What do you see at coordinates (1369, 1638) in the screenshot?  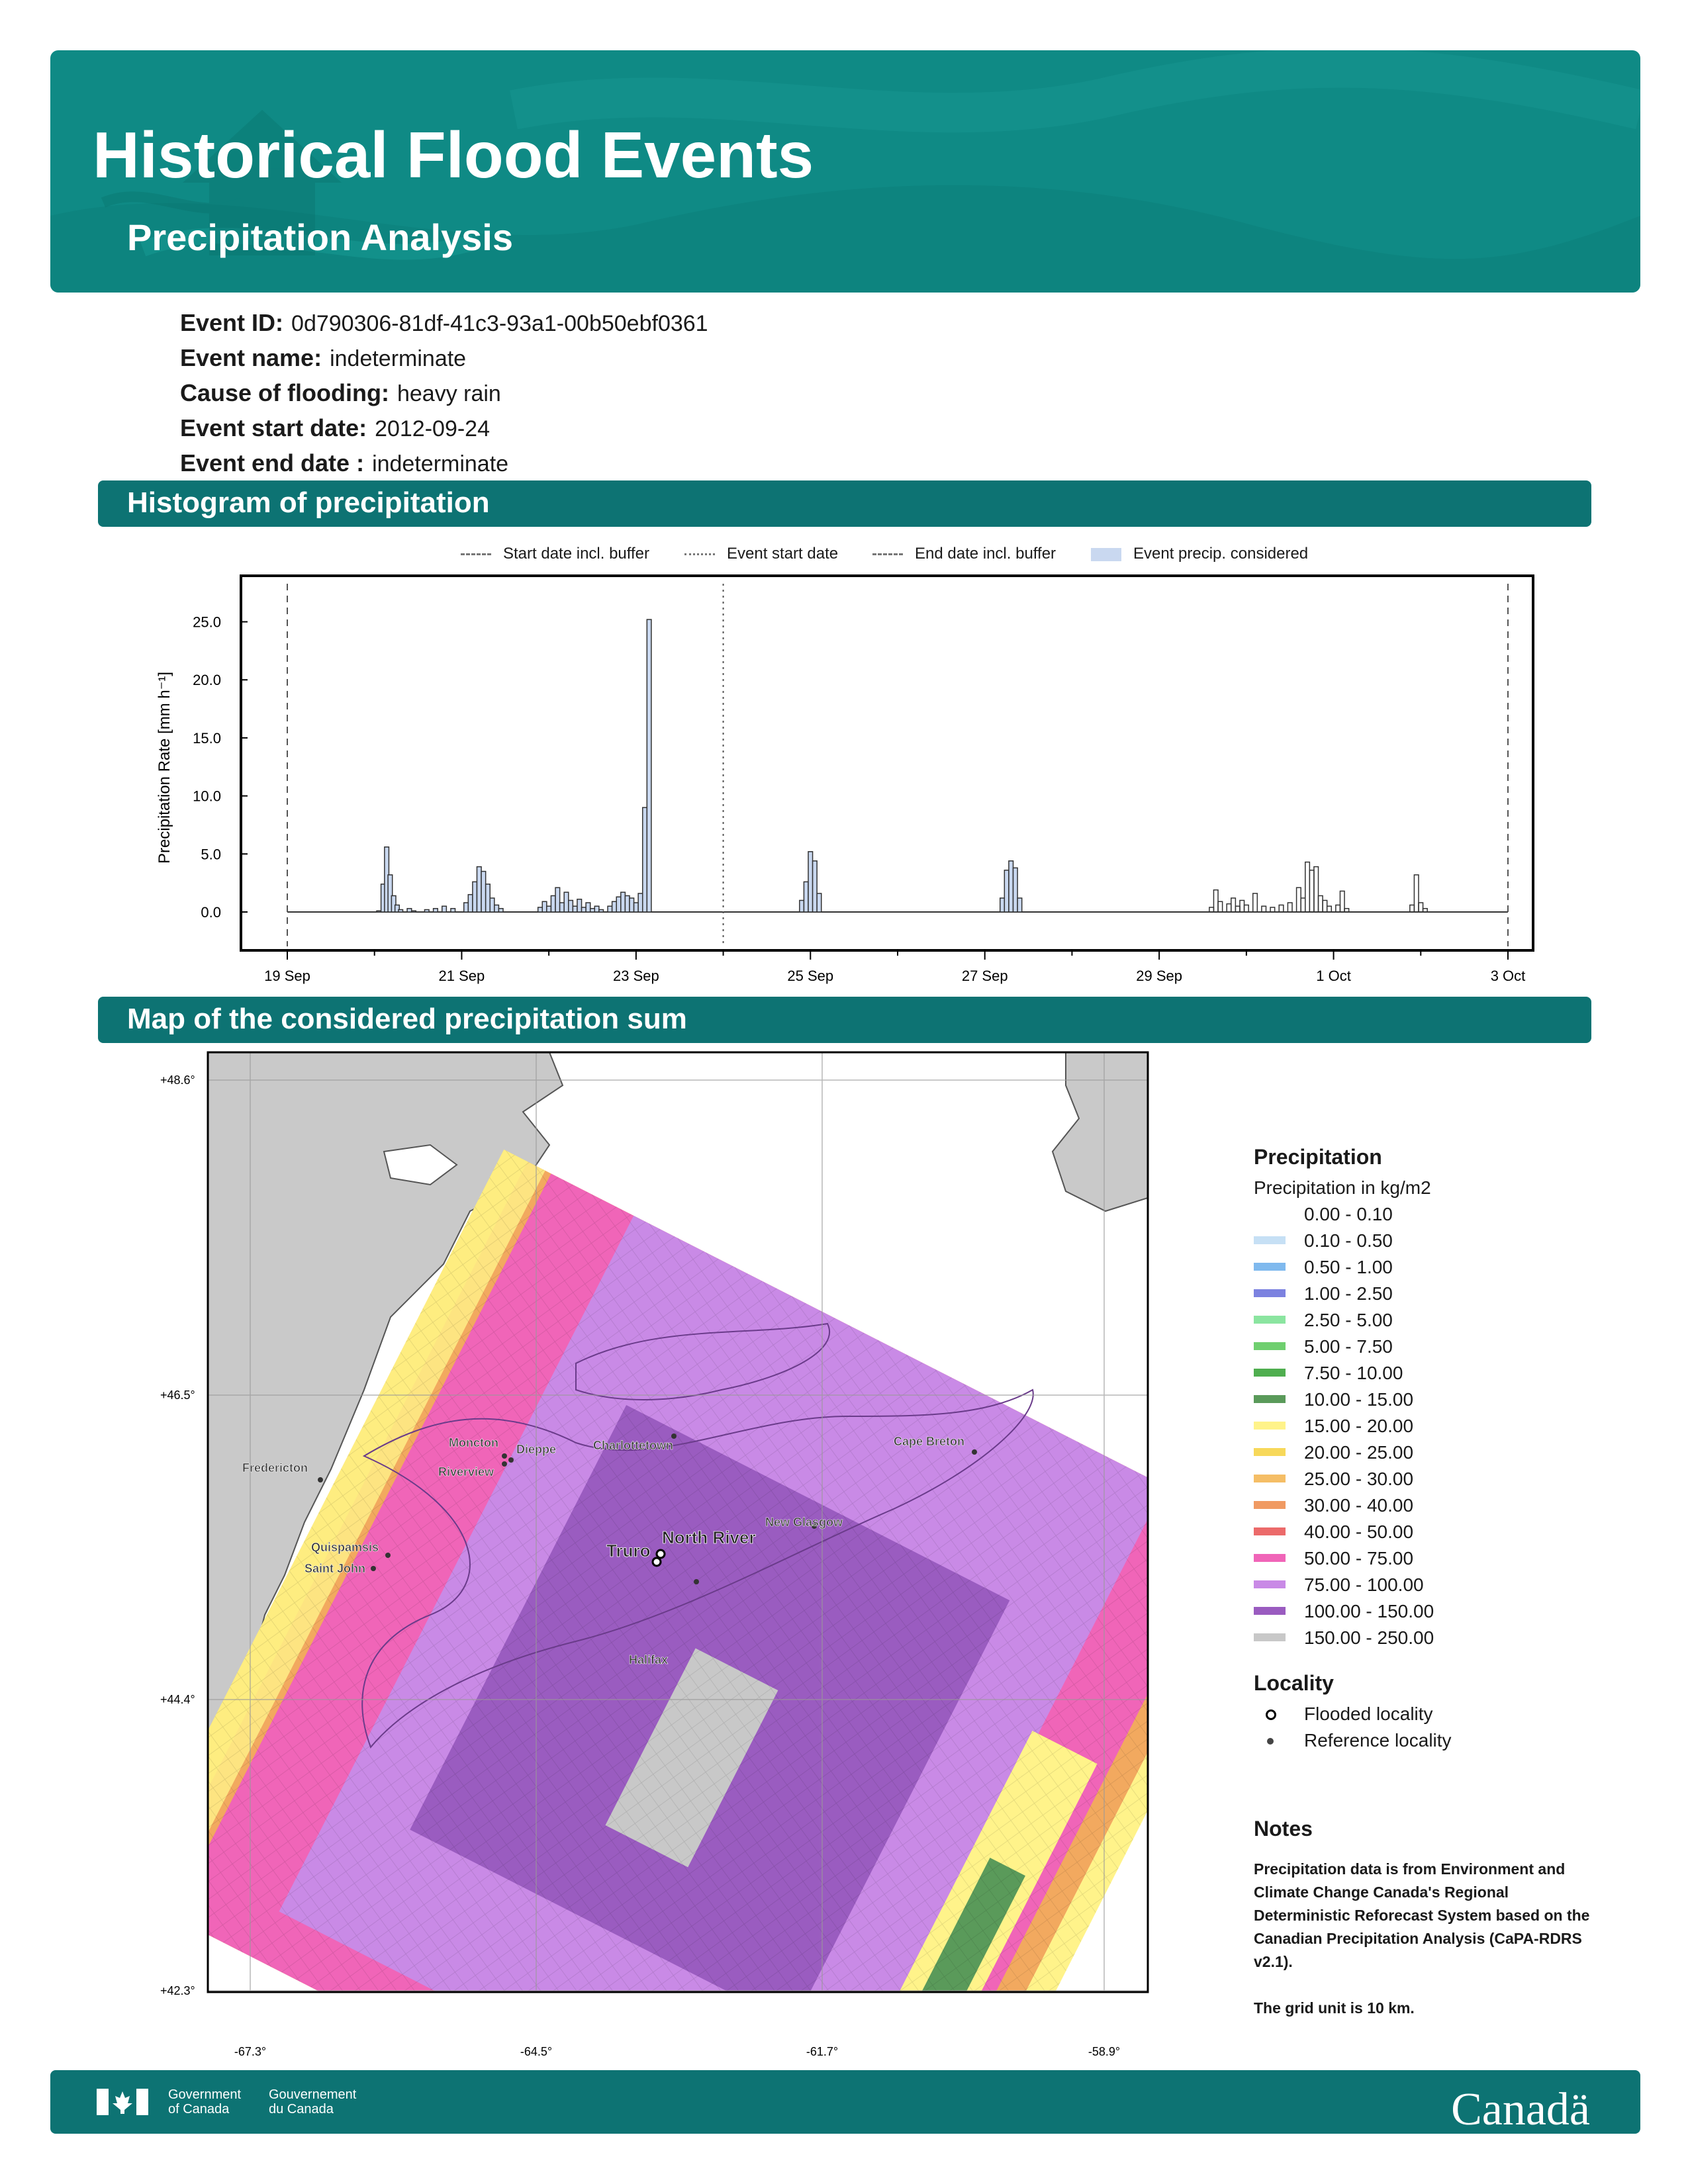 I see `legend-class-label: 150.00 - 250.00` at bounding box center [1369, 1638].